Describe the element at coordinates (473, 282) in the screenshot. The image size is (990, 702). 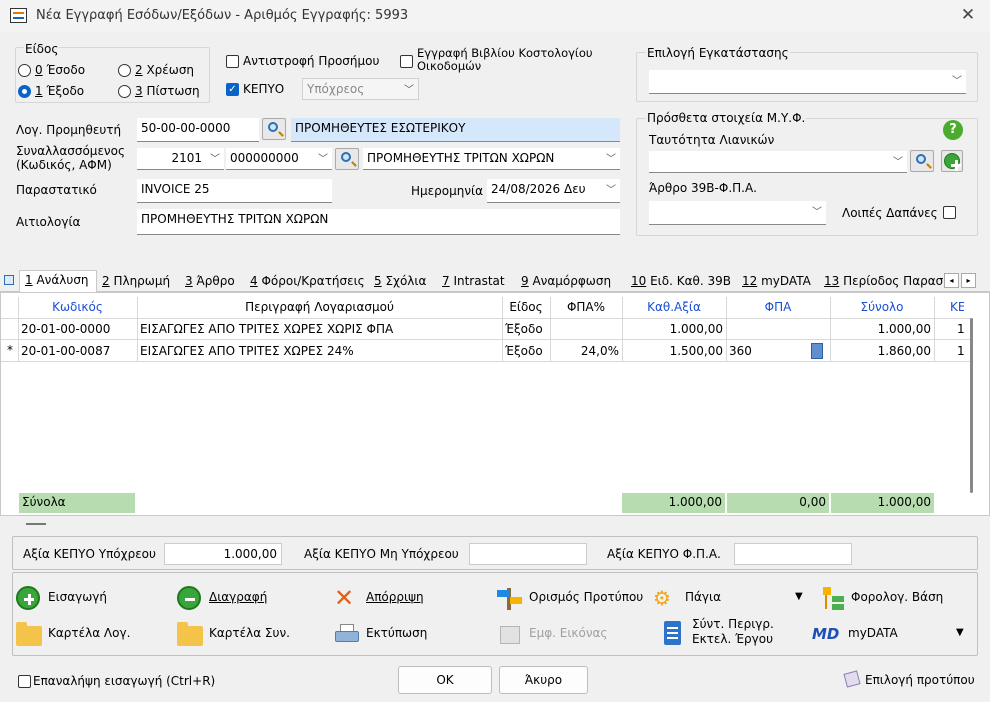
I see `tab-intrastat: 7 Intrastat` at that location.